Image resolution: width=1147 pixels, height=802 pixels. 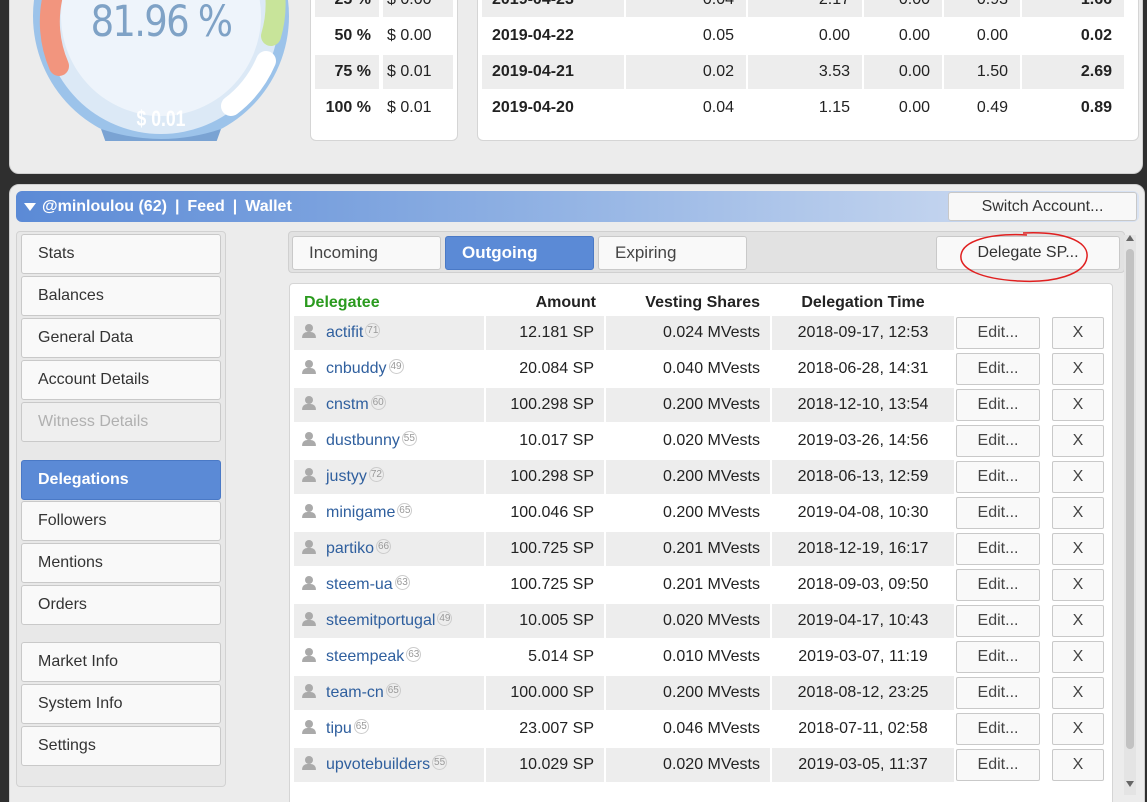 I want to click on delegatee-link: cnbuddy, so click(x=356, y=368).